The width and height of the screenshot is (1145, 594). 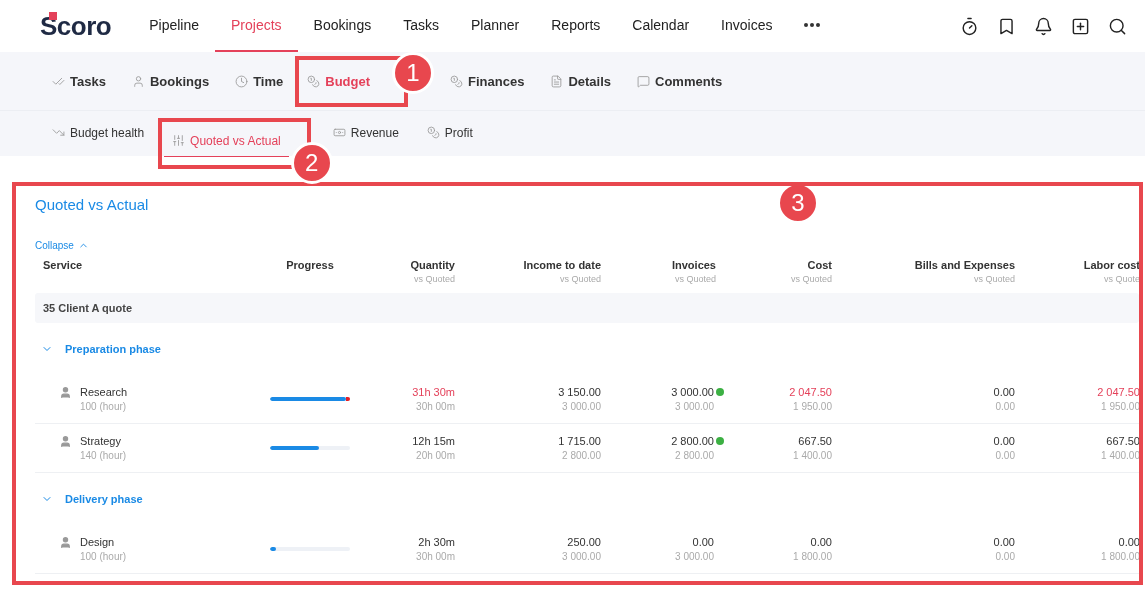 I want to click on nav-link: Tasks, so click(x=421, y=26).